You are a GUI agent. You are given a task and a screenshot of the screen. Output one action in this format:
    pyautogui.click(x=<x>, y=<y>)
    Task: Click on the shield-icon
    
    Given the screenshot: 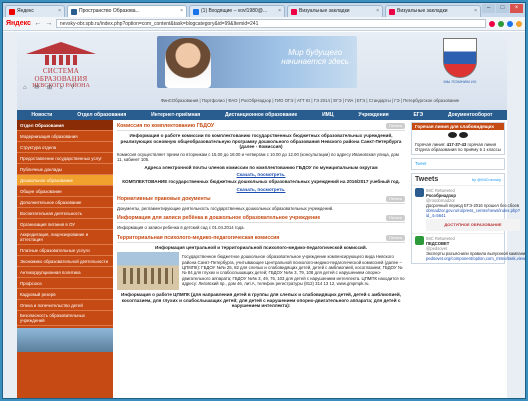 What is the action you would take?
    pyautogui.click(x=460, y=58)
    